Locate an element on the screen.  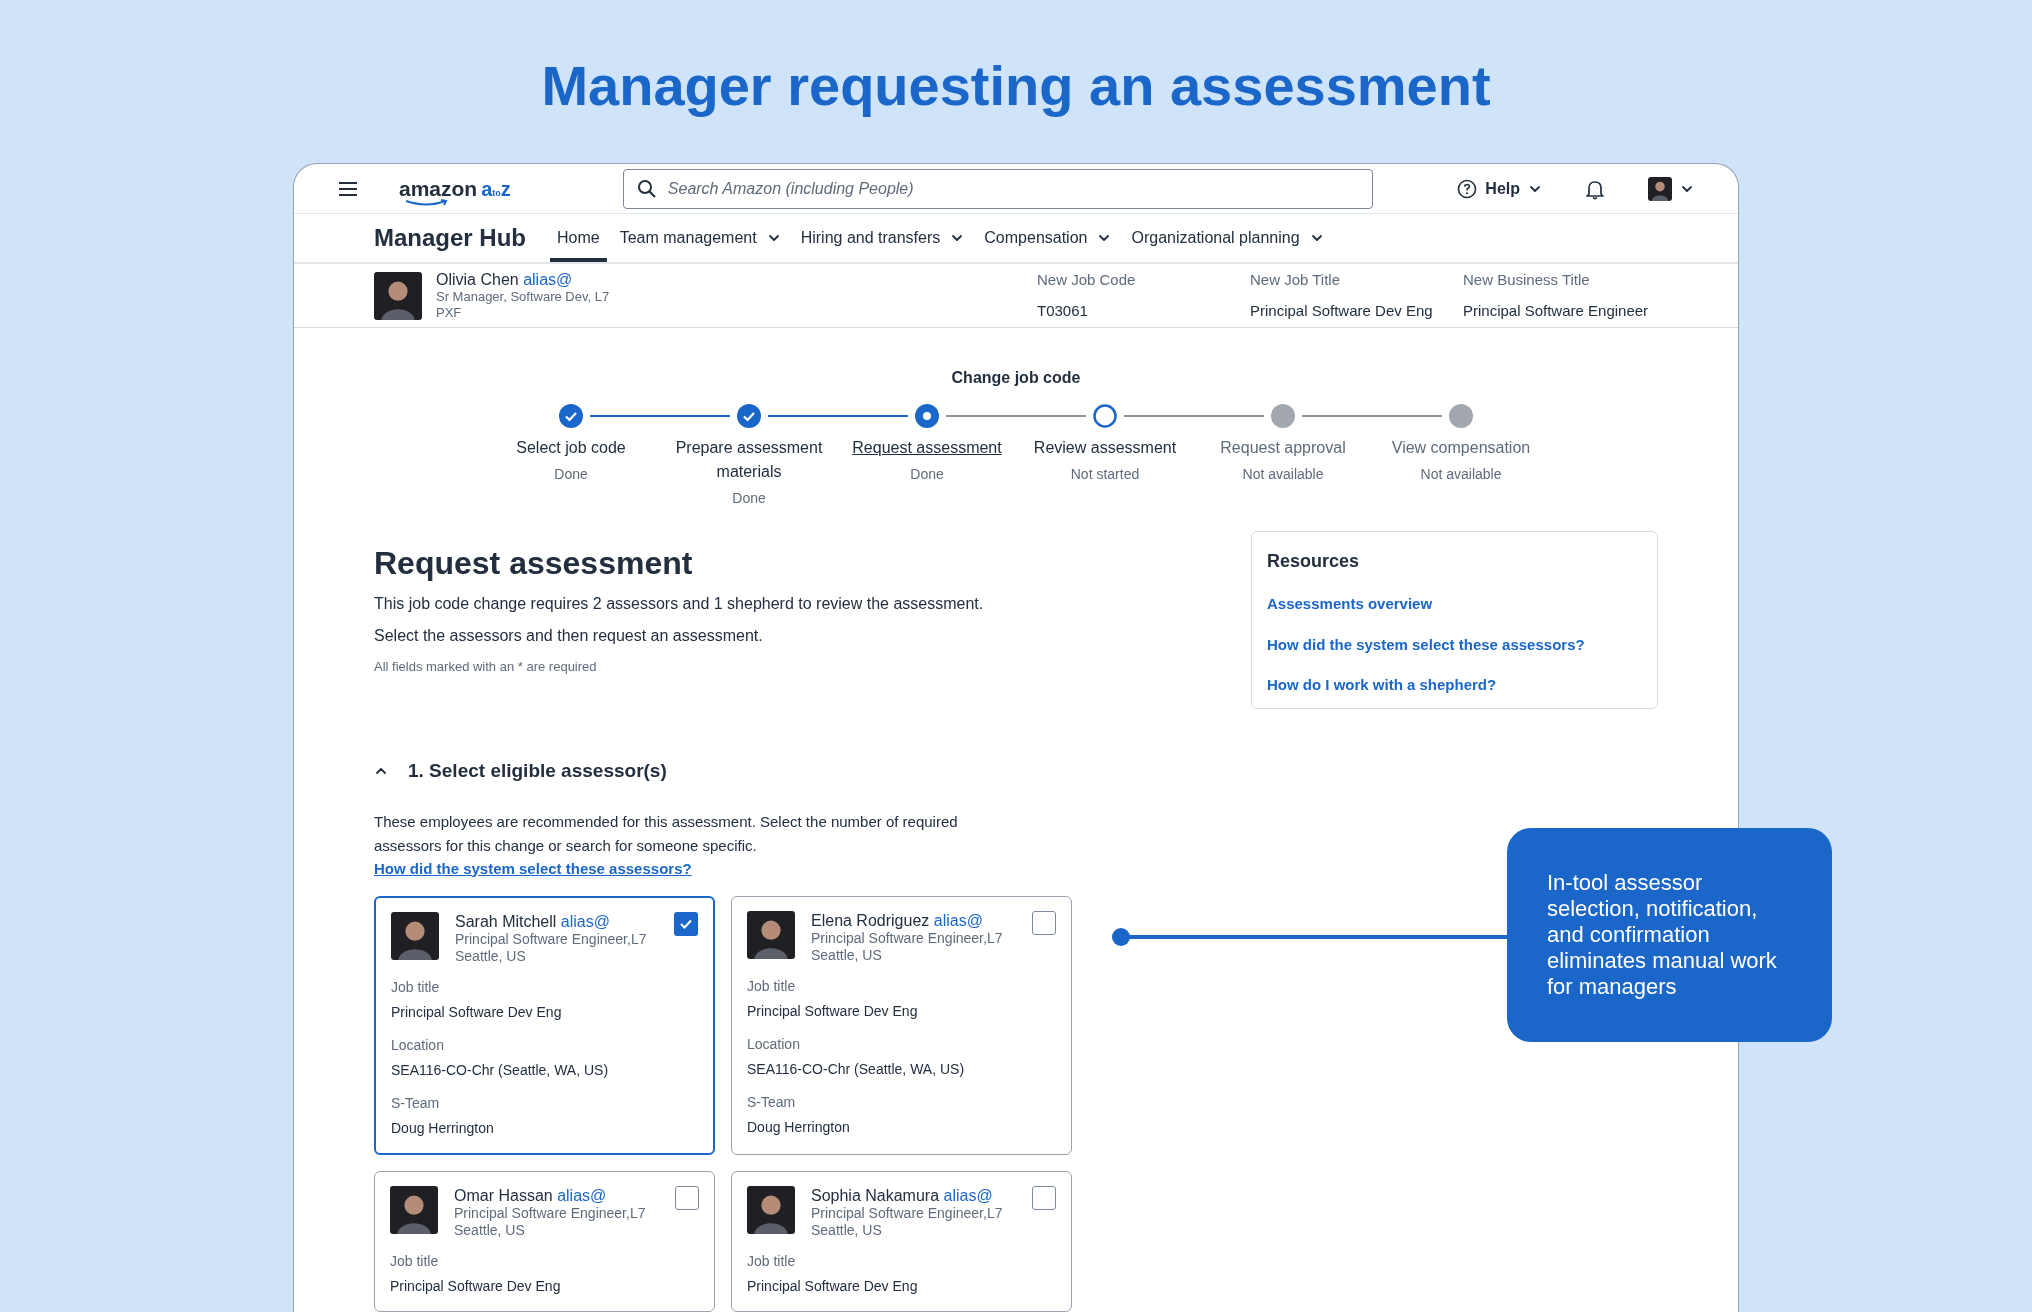
assessor-name: Elena Rodriguez alias@ is located at coordinates (897, 920).